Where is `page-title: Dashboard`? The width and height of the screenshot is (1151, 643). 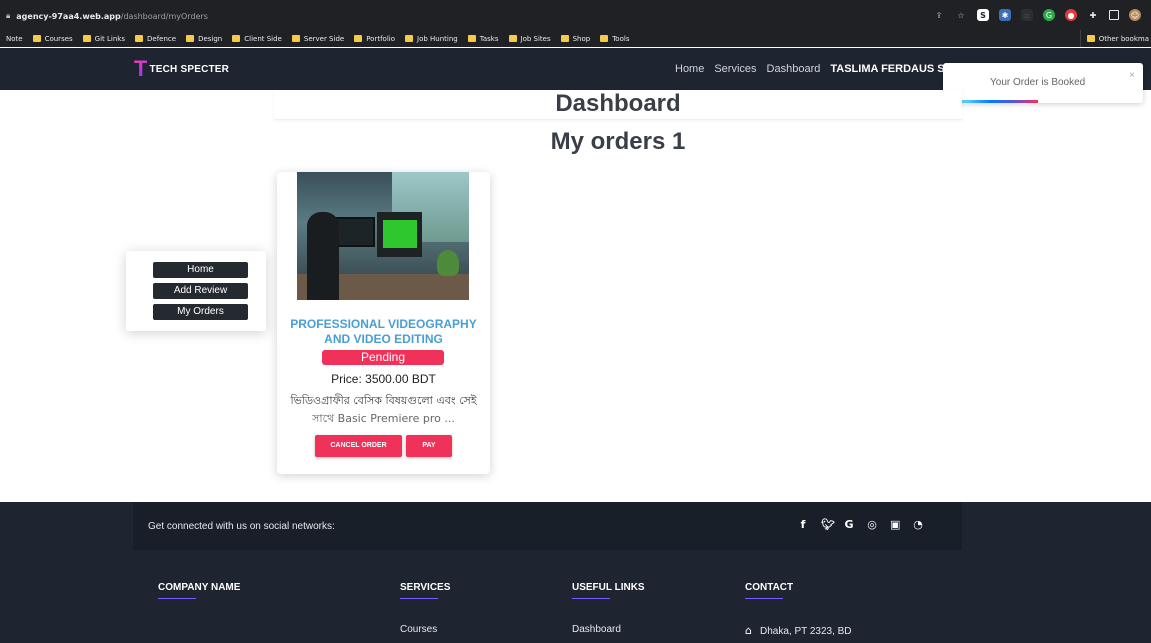 page-title: Dashboard is located at coordinates (618, 103).